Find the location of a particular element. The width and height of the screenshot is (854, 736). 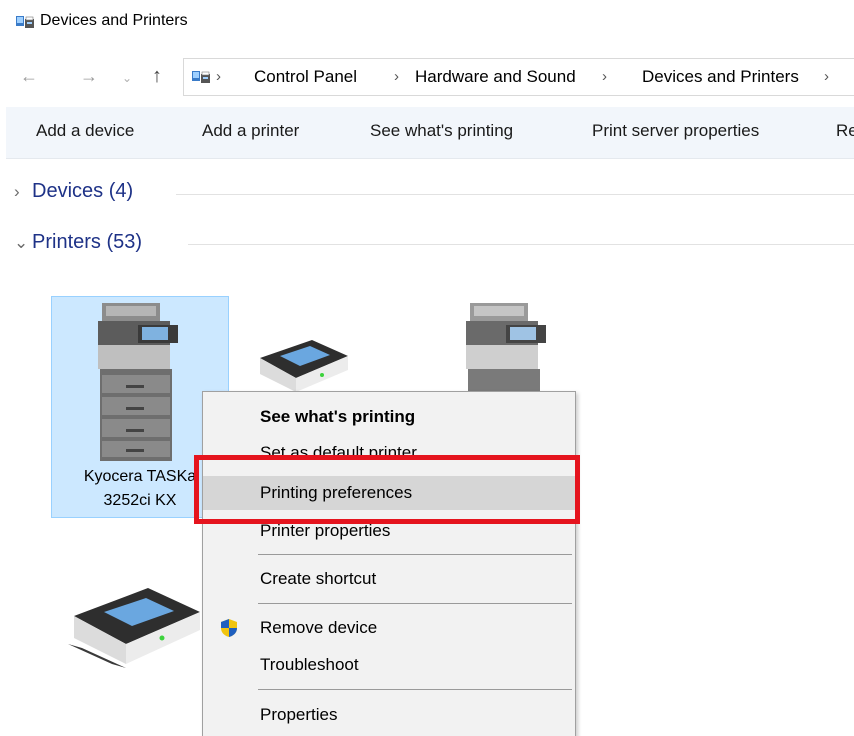

toolbar-overflow-button: Re is located at coordinates (845, 131).